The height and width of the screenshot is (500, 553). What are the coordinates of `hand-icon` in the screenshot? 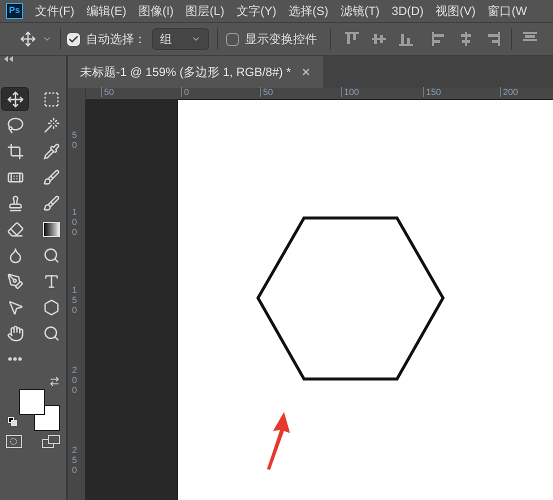 It's located at (15, 333).